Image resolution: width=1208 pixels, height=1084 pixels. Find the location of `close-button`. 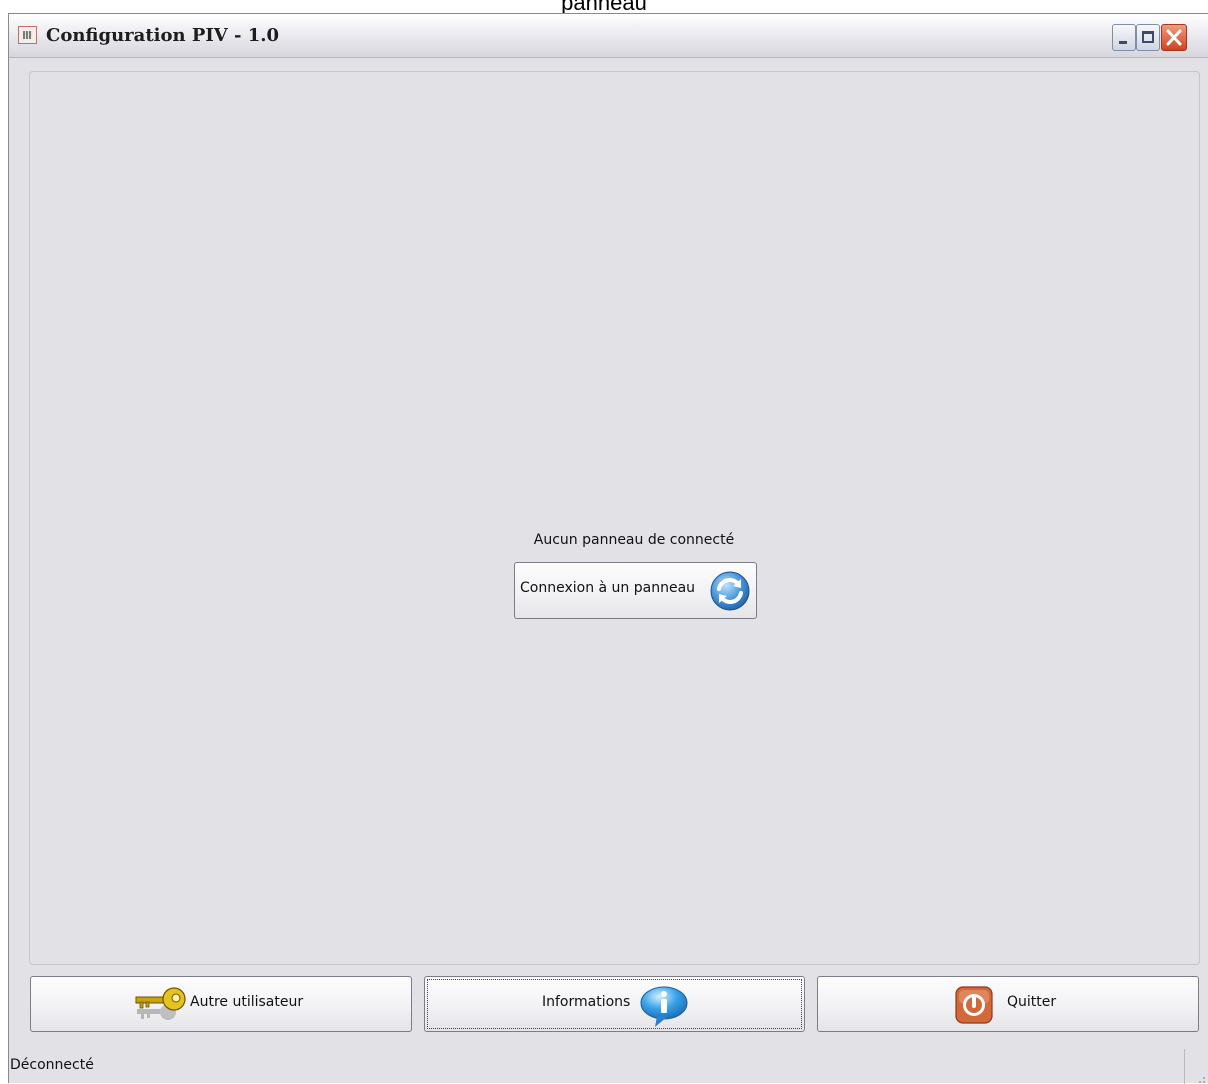

close-button is located at coordinates (1174, 37).